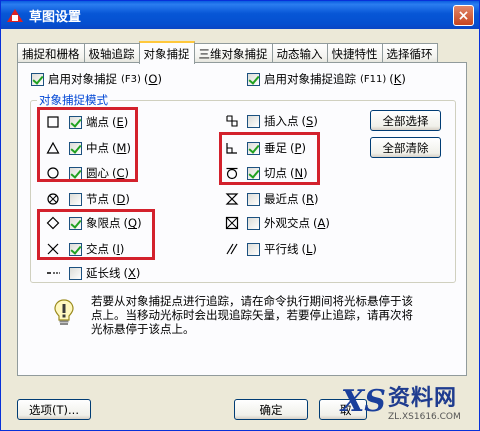 The image size is (480, 431). What do you see at coordinates (282, 121) in the screenshot?
I see `osnap-insertion: 插入点 (S)` at bounding box center [282, 121].